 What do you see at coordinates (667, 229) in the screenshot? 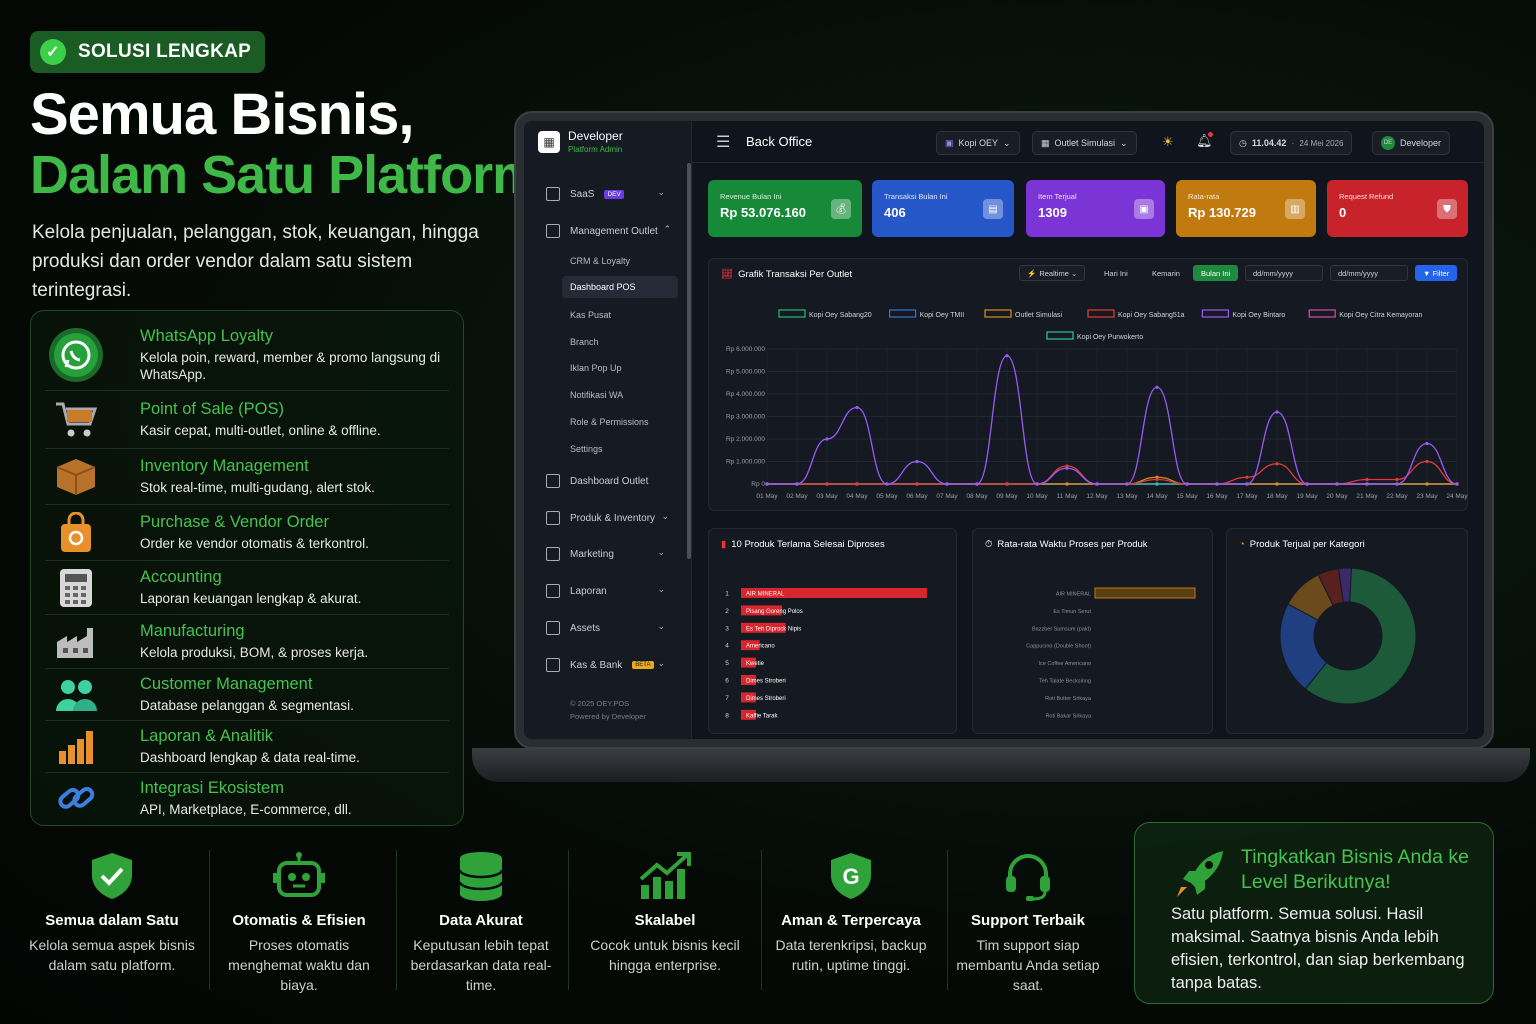
I see `chevron-up-icon: ⌃` at bounding box center [667, 229].